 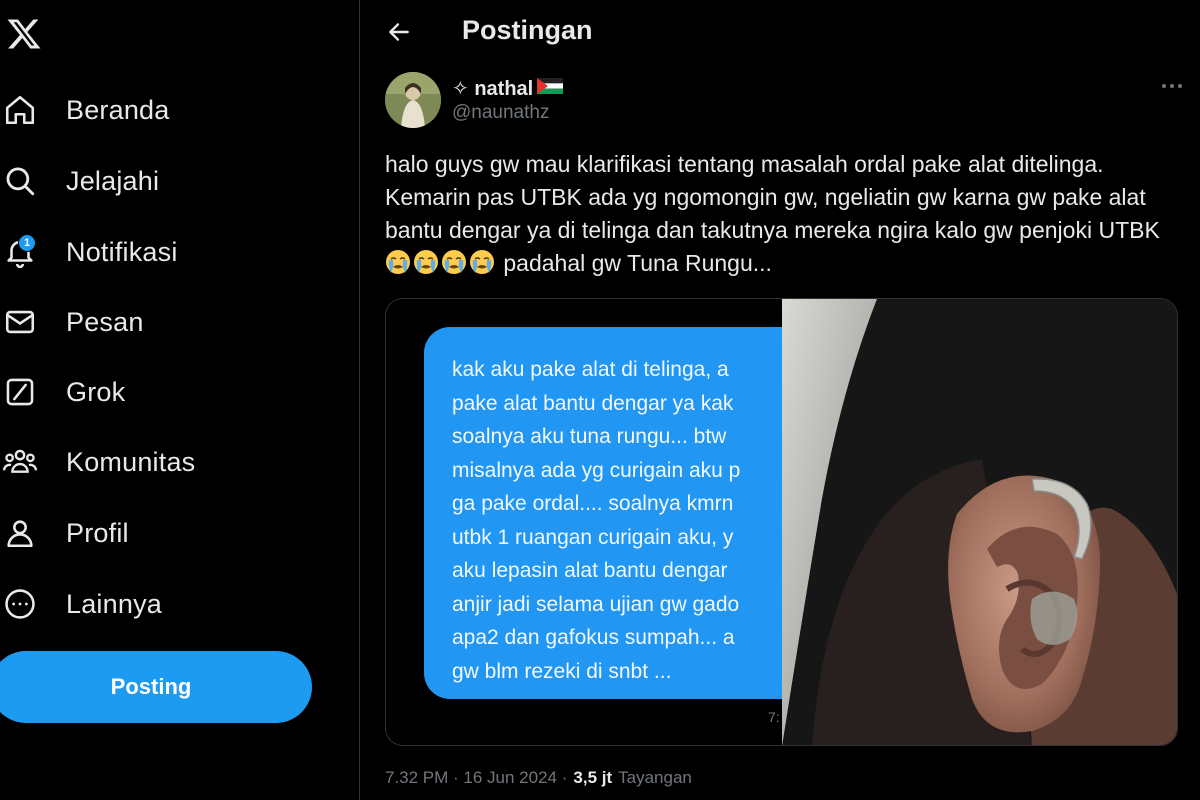 What do you see at coordinates (596, 470) in the screenshot?
I see `chat-line: misalnya ada yg curigain aku p` at bounding box center [596, 470].